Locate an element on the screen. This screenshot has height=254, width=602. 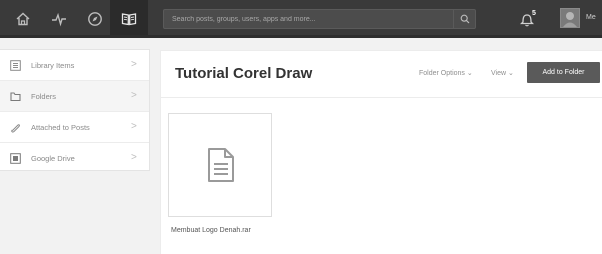
sidebar-item-google-drive: Google Drive > is located at coordinates (74, 158).